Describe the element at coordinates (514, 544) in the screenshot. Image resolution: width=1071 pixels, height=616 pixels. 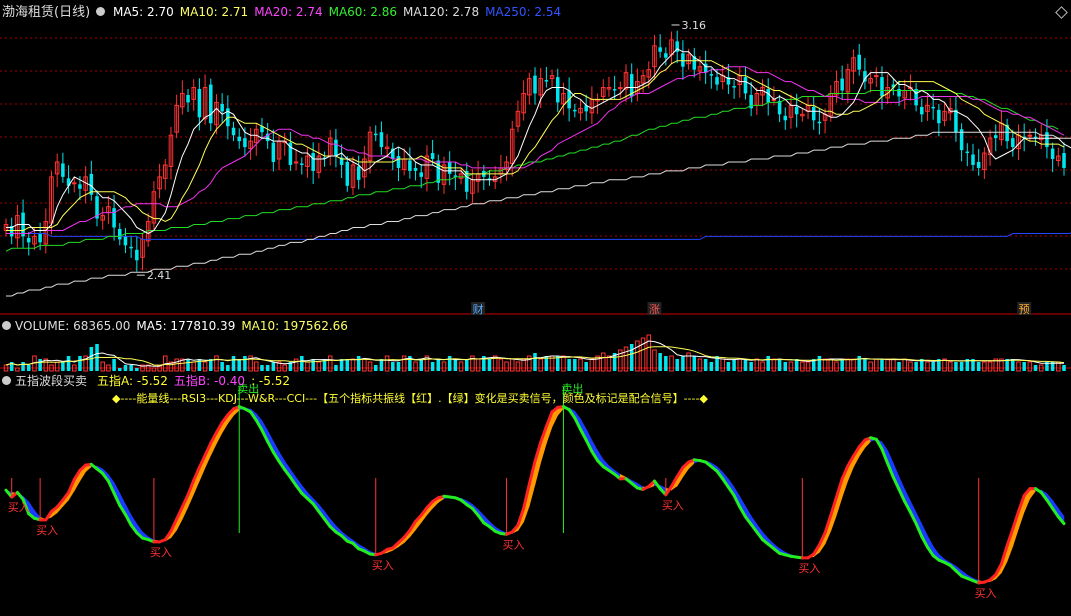
I see `buy-label-4: 买入` at that location.